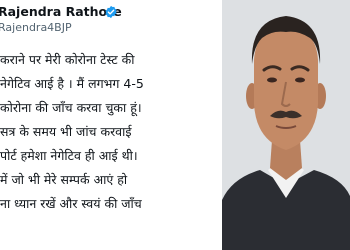  Describe the element at coordinates (66, 131) in the screenshot. I see `tweet-text-line: सत्र के समय भी जांच करवाई` at that location.